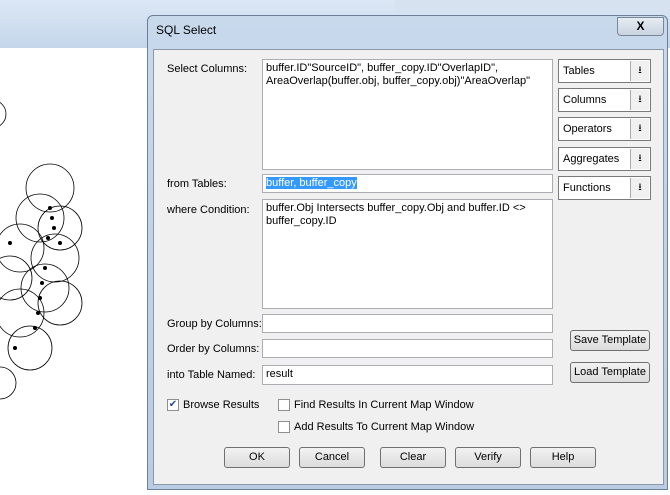  I want to click on find-results-checkbox, so click(284, 405).